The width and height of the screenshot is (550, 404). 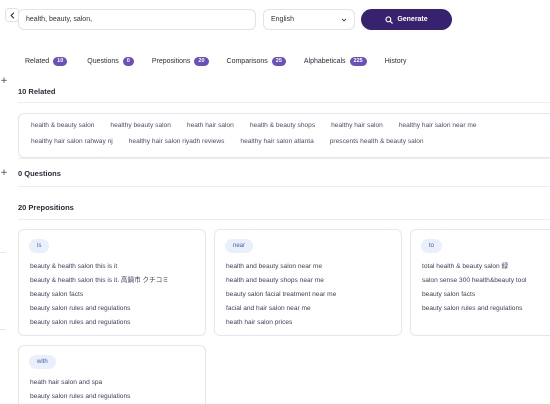 I want to click on tab-label: Comparisons, so click(x=247, y=61).